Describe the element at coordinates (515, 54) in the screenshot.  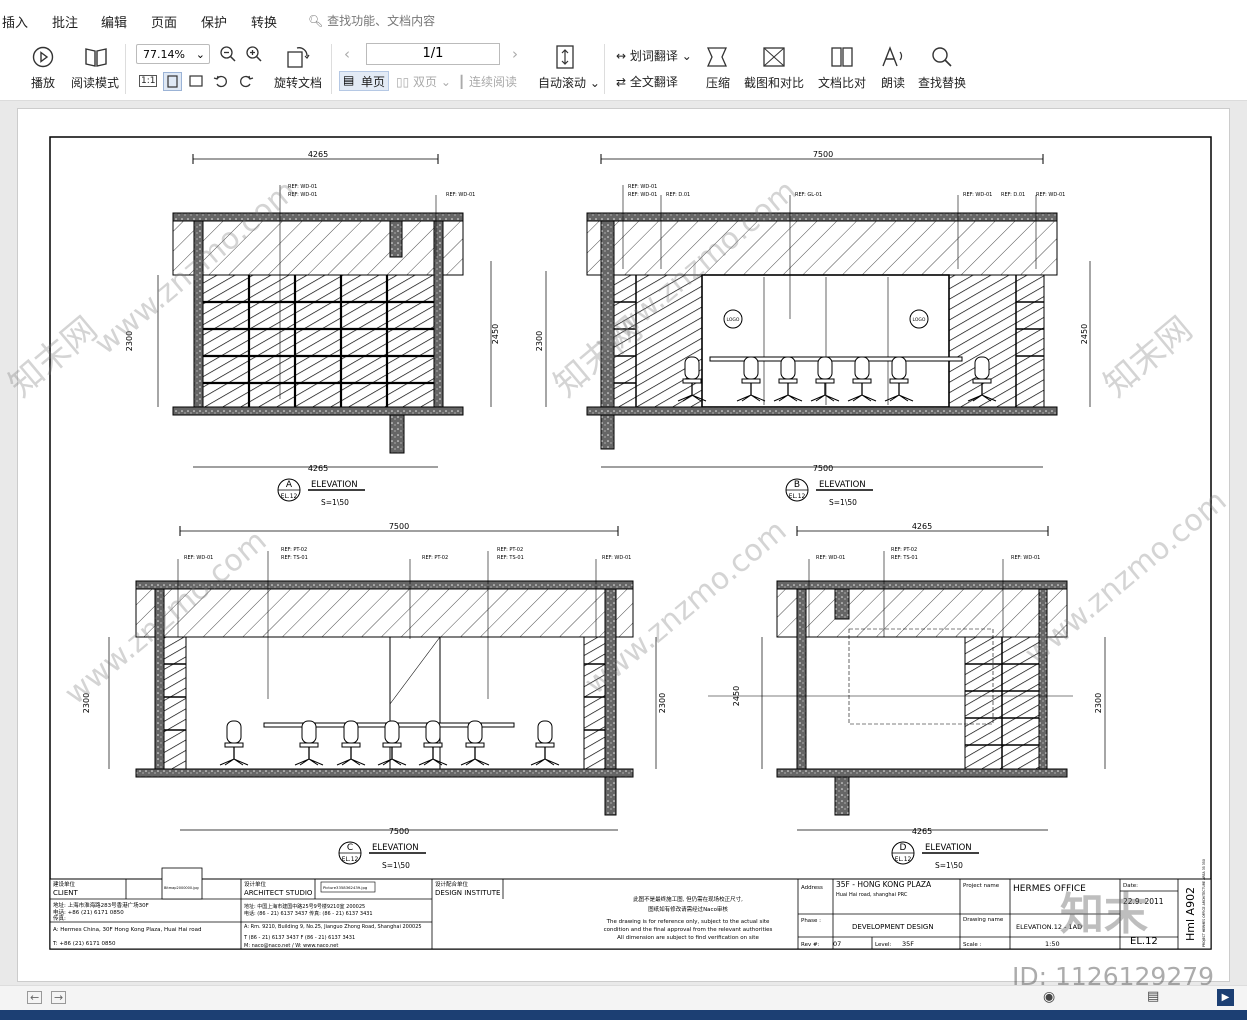
I see `next-page-icon: ›` at that location.